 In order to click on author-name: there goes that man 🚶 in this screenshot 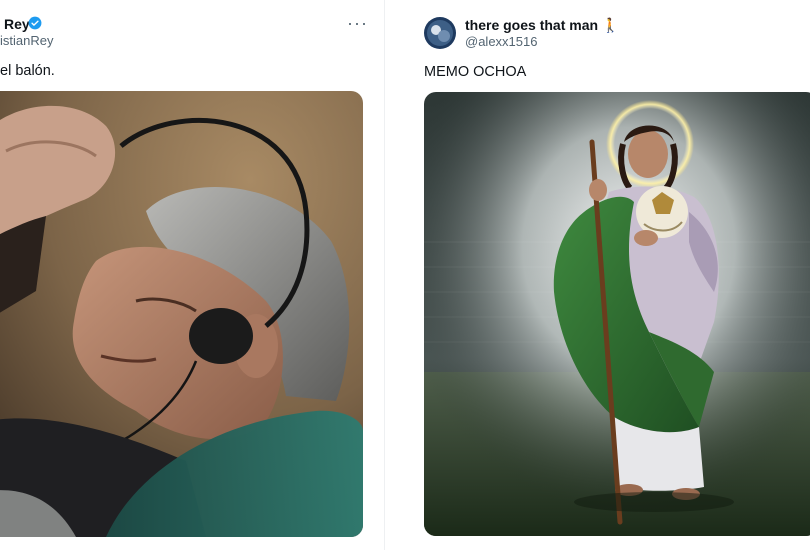, I will do `click(542, 25)`.